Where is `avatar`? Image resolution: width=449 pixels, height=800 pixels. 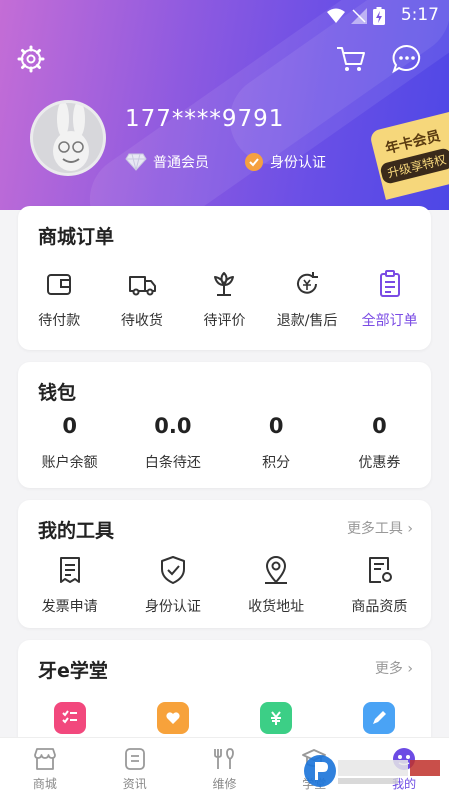 avatar is located at coordinates (68, 138).